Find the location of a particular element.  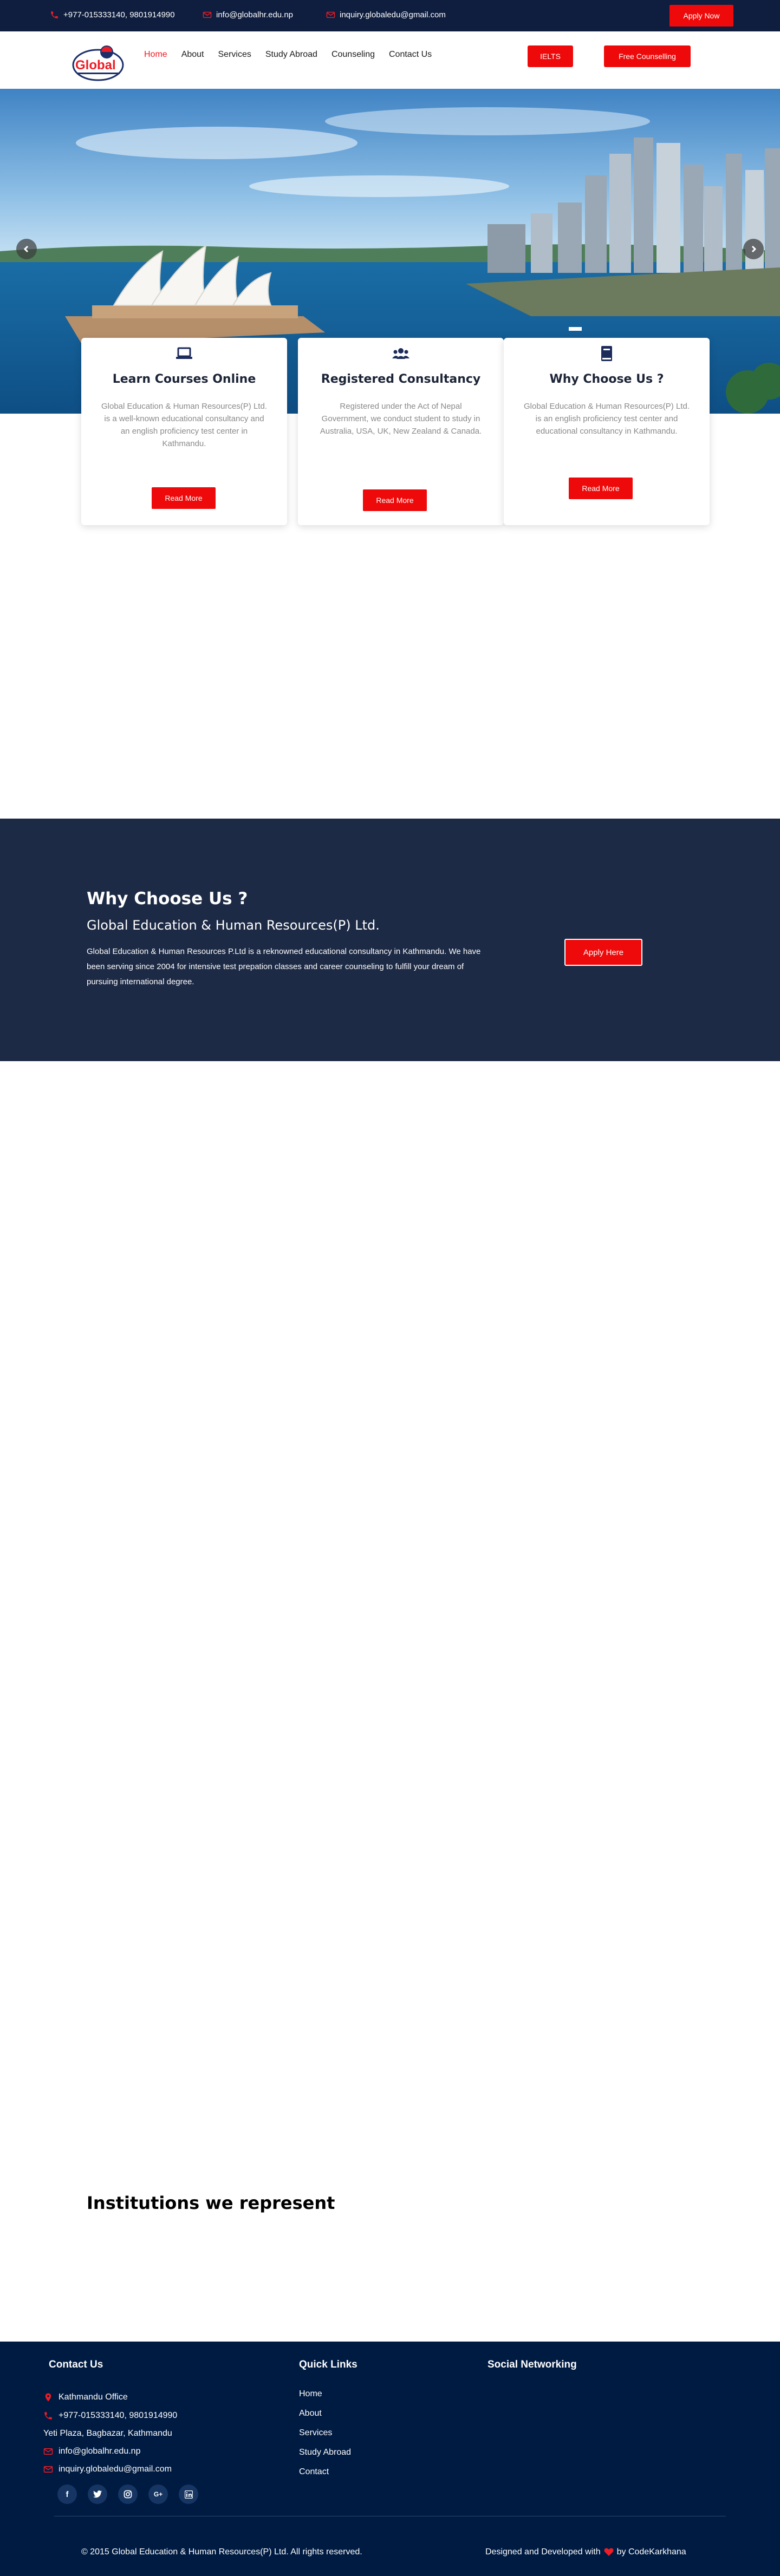

credit-prefix: Designed and Developed with is located at coordinates (543, 2552).